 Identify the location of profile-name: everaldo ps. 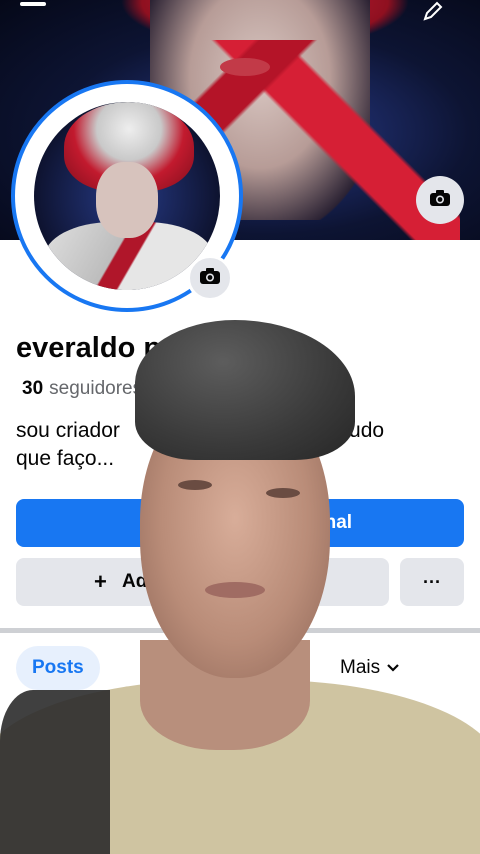
(97, 348).